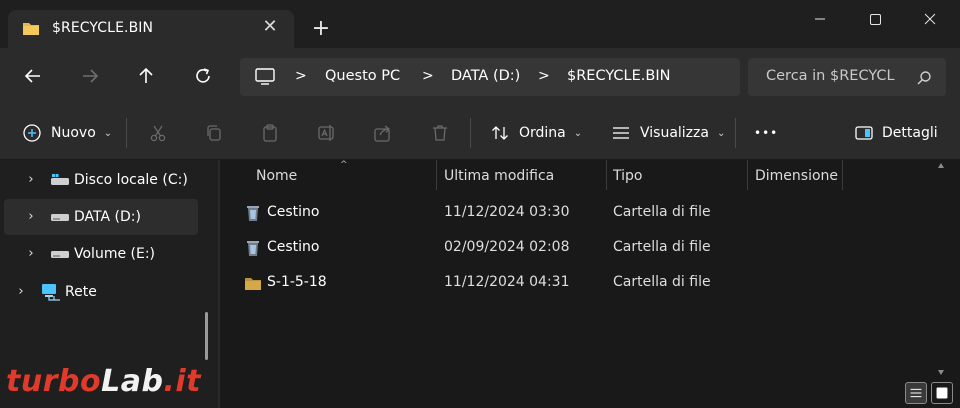 Image resolution: width=960 pixels, height=408 pixels. What do you see at coordinates (941, 269) in the screenshot?
I see `vertical-scrollbar` at bounding box center [941, 269].